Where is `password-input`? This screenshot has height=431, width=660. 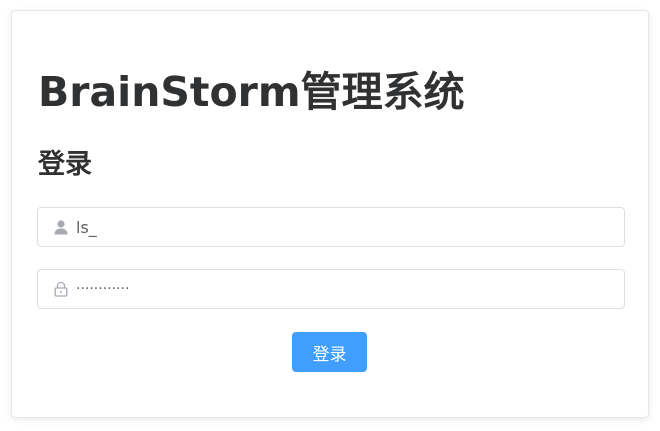
password-input is located at coordinates (346, 289).